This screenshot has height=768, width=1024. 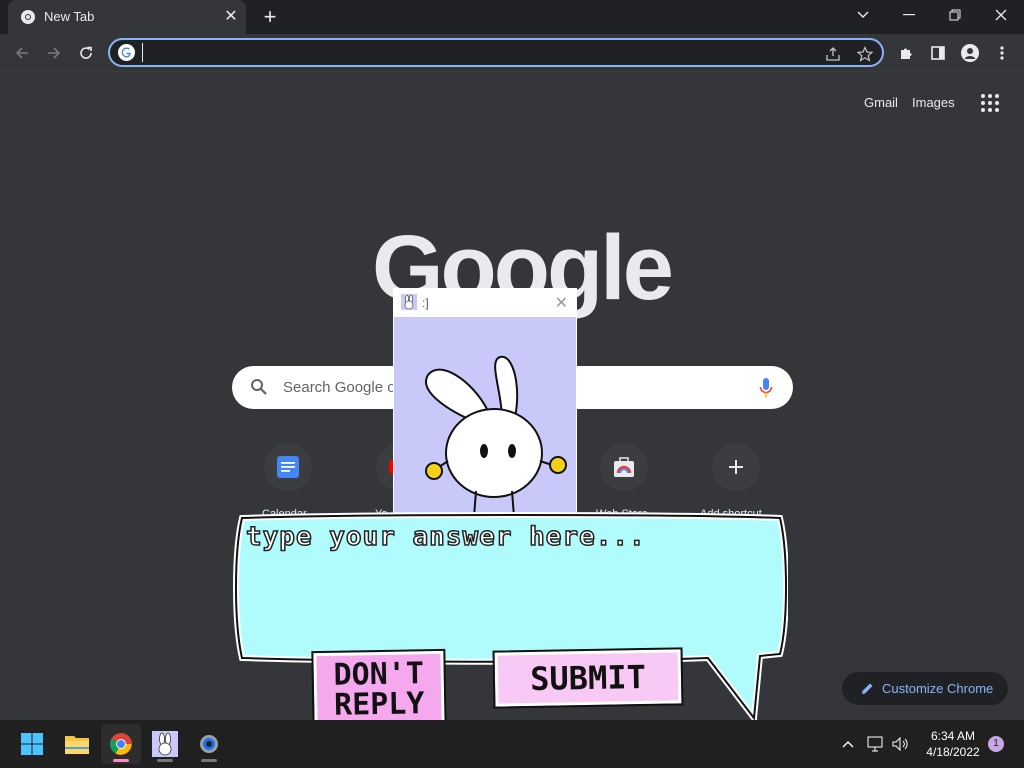 What do you see at coordinates (848, 744) in the screenshot?
I see `chevron-up-icon` at bounding box center [848, 744].